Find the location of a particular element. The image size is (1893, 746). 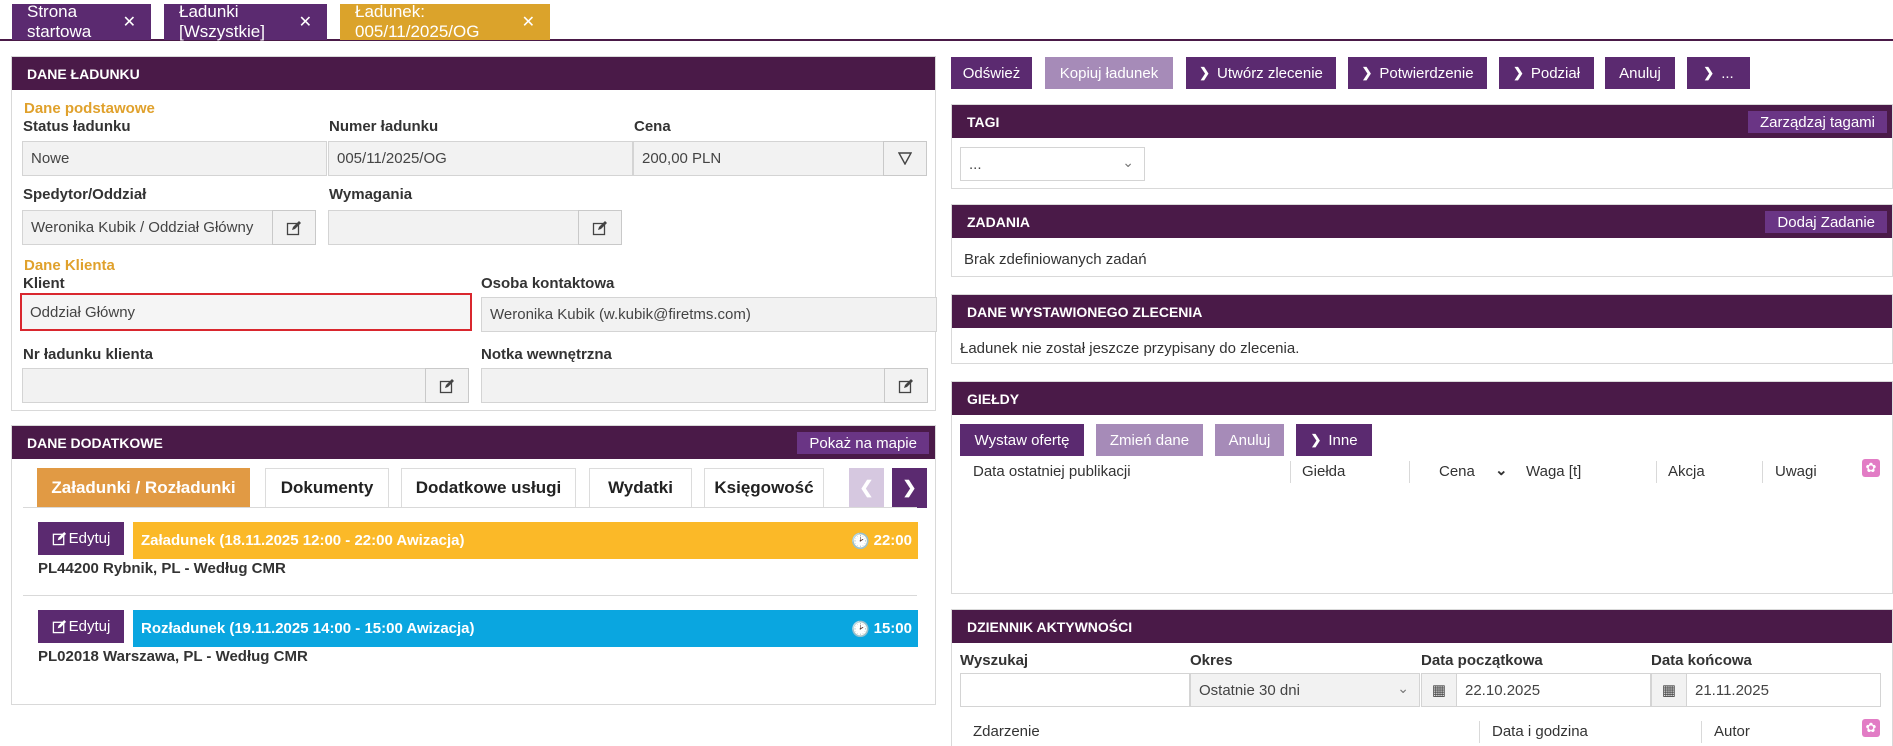

tab-load-detail: Ładunek: 005/11/2025/OG ✕ is located at coordinates (445, 21).